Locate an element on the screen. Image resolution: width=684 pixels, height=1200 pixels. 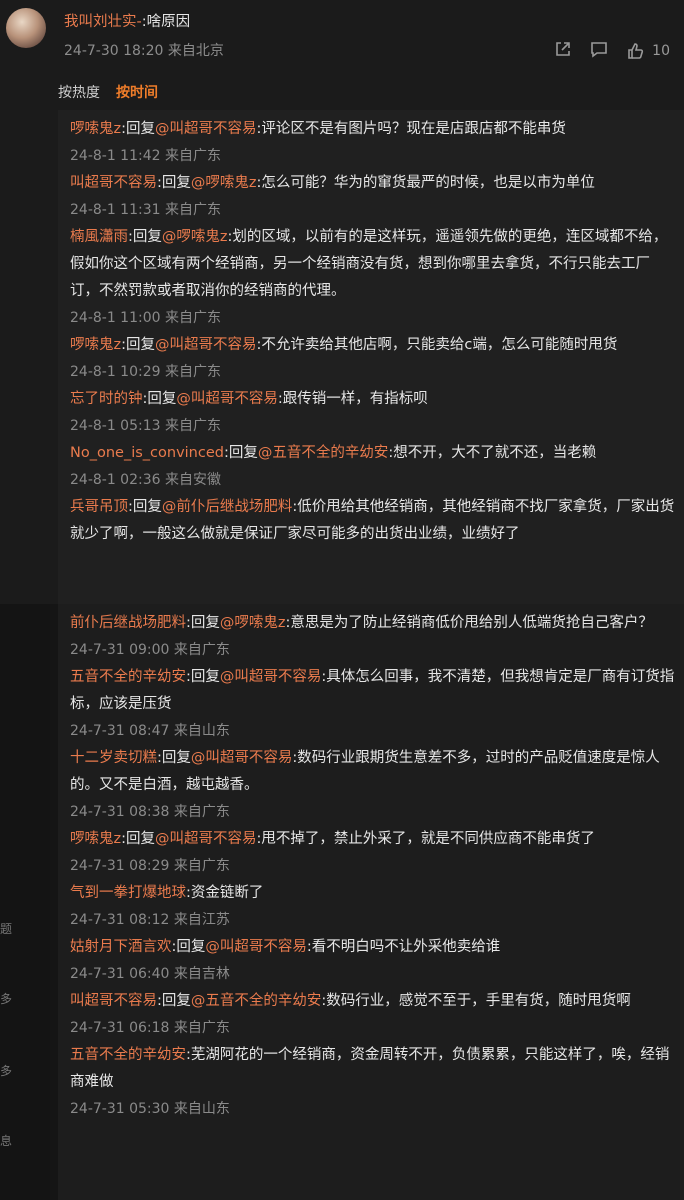
like-button: 10 is located at coordinates (648, 51).